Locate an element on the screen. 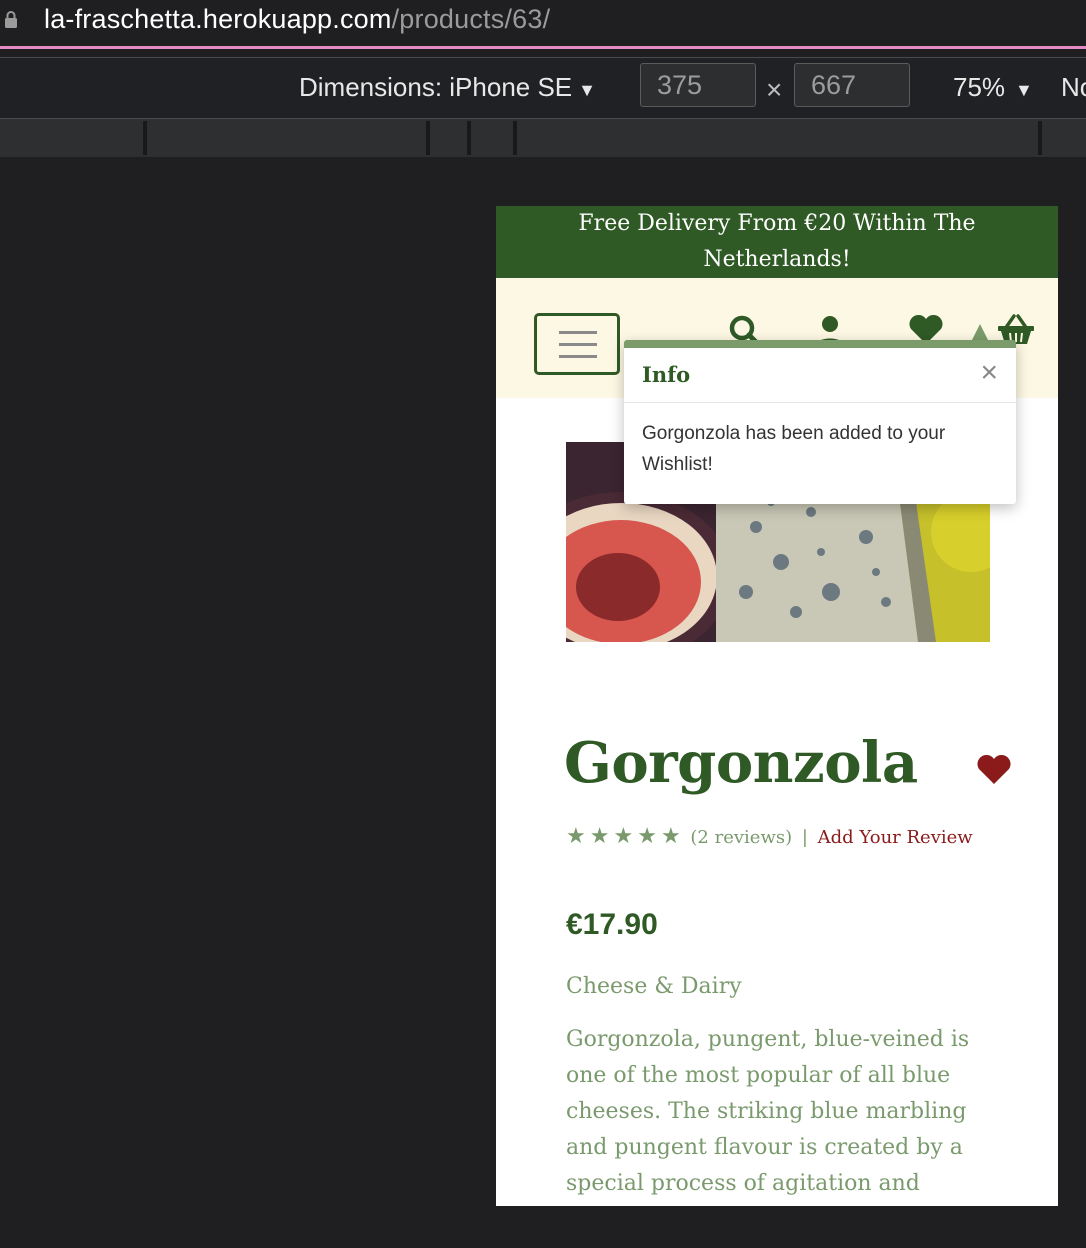  product-title: Gorgonzola is located at coordinates (741, 763).